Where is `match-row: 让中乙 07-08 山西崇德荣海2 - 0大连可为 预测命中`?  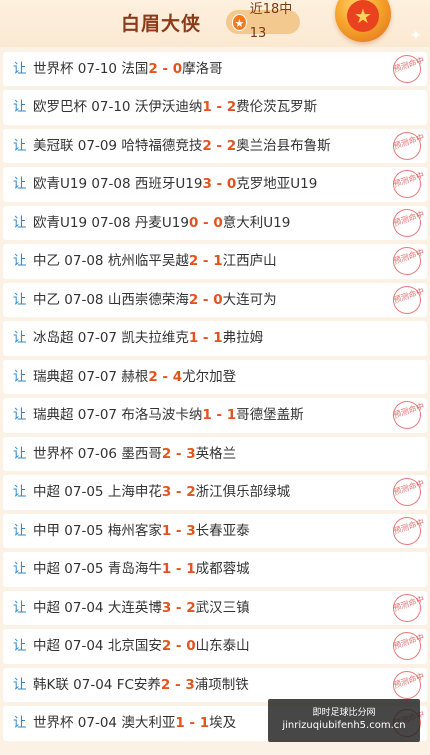 match-row: 让中乙 07-08 山西崇德荣海2 - 0大连可为 预测命中 is located at coordinates (215, 300).